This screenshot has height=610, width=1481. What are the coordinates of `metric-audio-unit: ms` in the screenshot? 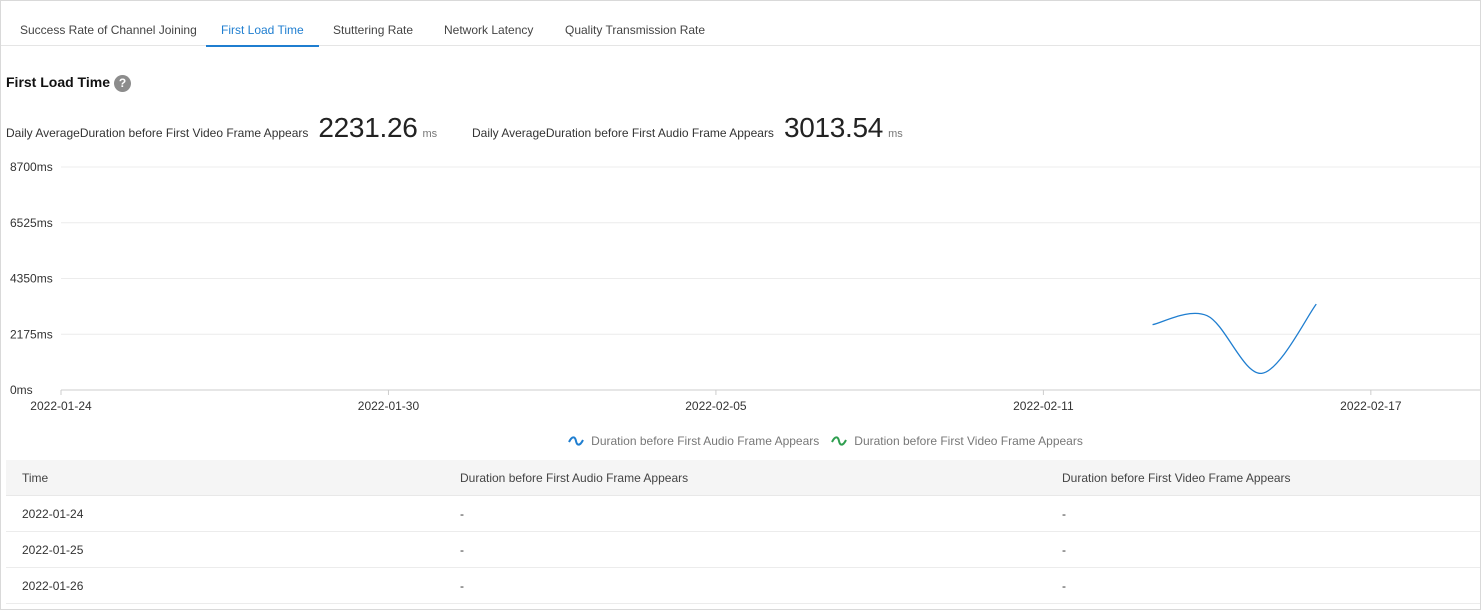 It's located at (895, 134).